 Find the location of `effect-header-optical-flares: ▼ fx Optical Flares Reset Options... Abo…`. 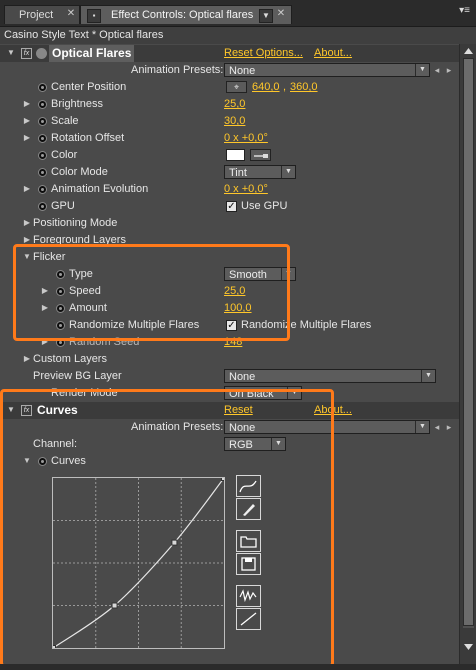

effect-header-optical-flares: ▼ fx Optical Flares Reset Options... Abo… is located at coordinates (229, 53).